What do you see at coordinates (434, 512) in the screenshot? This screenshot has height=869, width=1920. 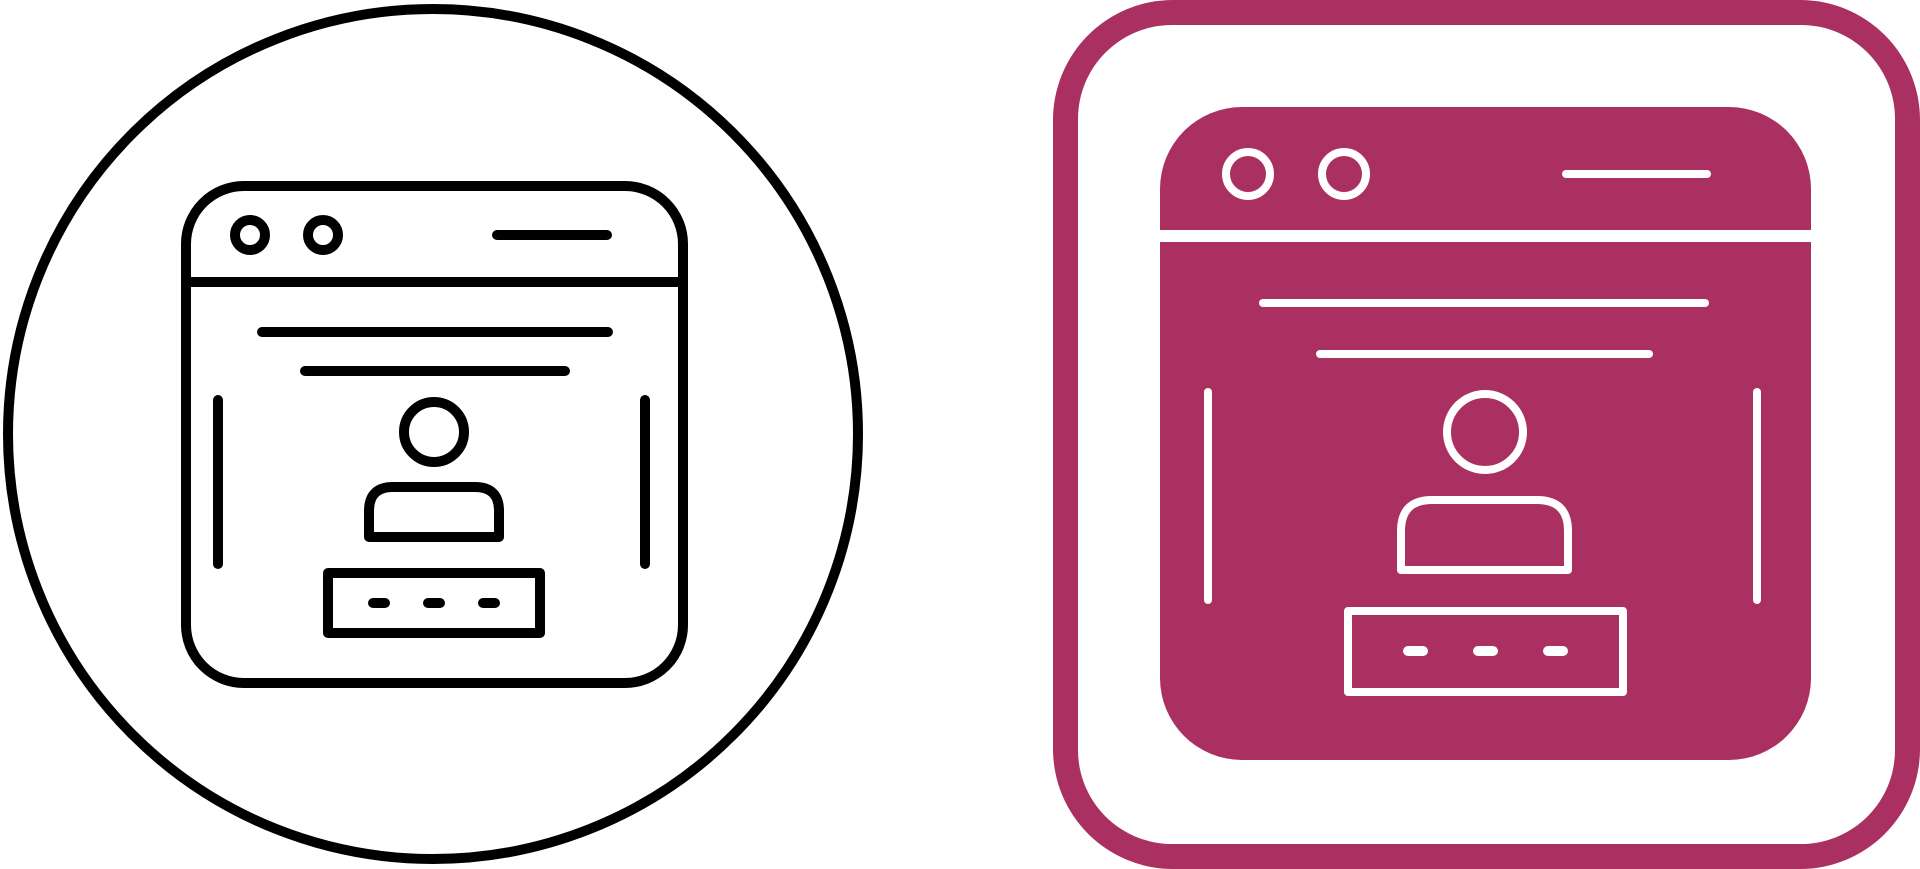 I see `user-body-icon` at bounding box center [434, 512].